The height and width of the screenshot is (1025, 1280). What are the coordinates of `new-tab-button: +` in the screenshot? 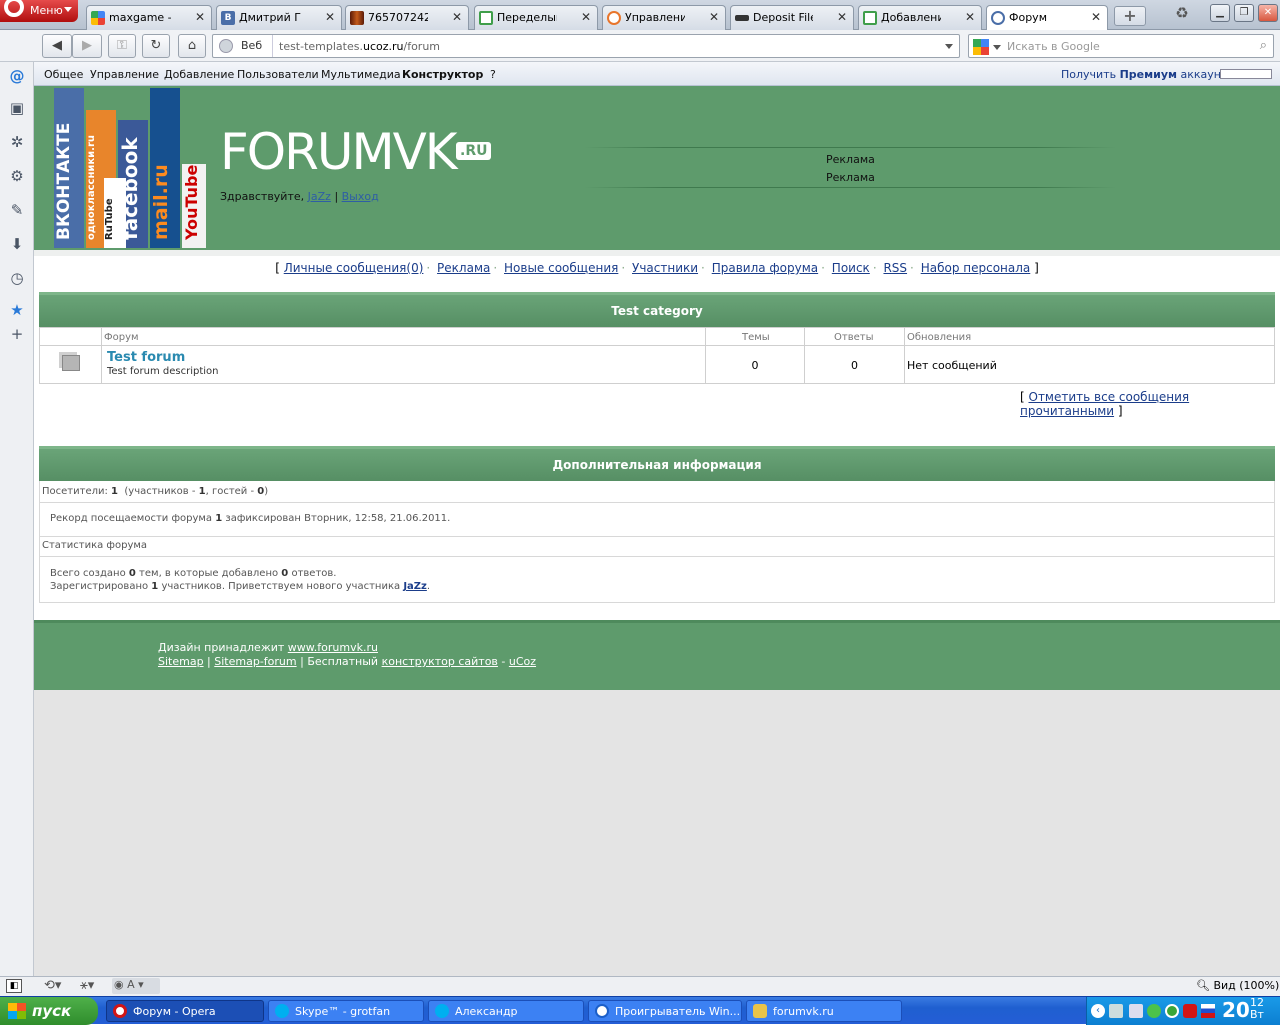 It's located at (1130, 16).